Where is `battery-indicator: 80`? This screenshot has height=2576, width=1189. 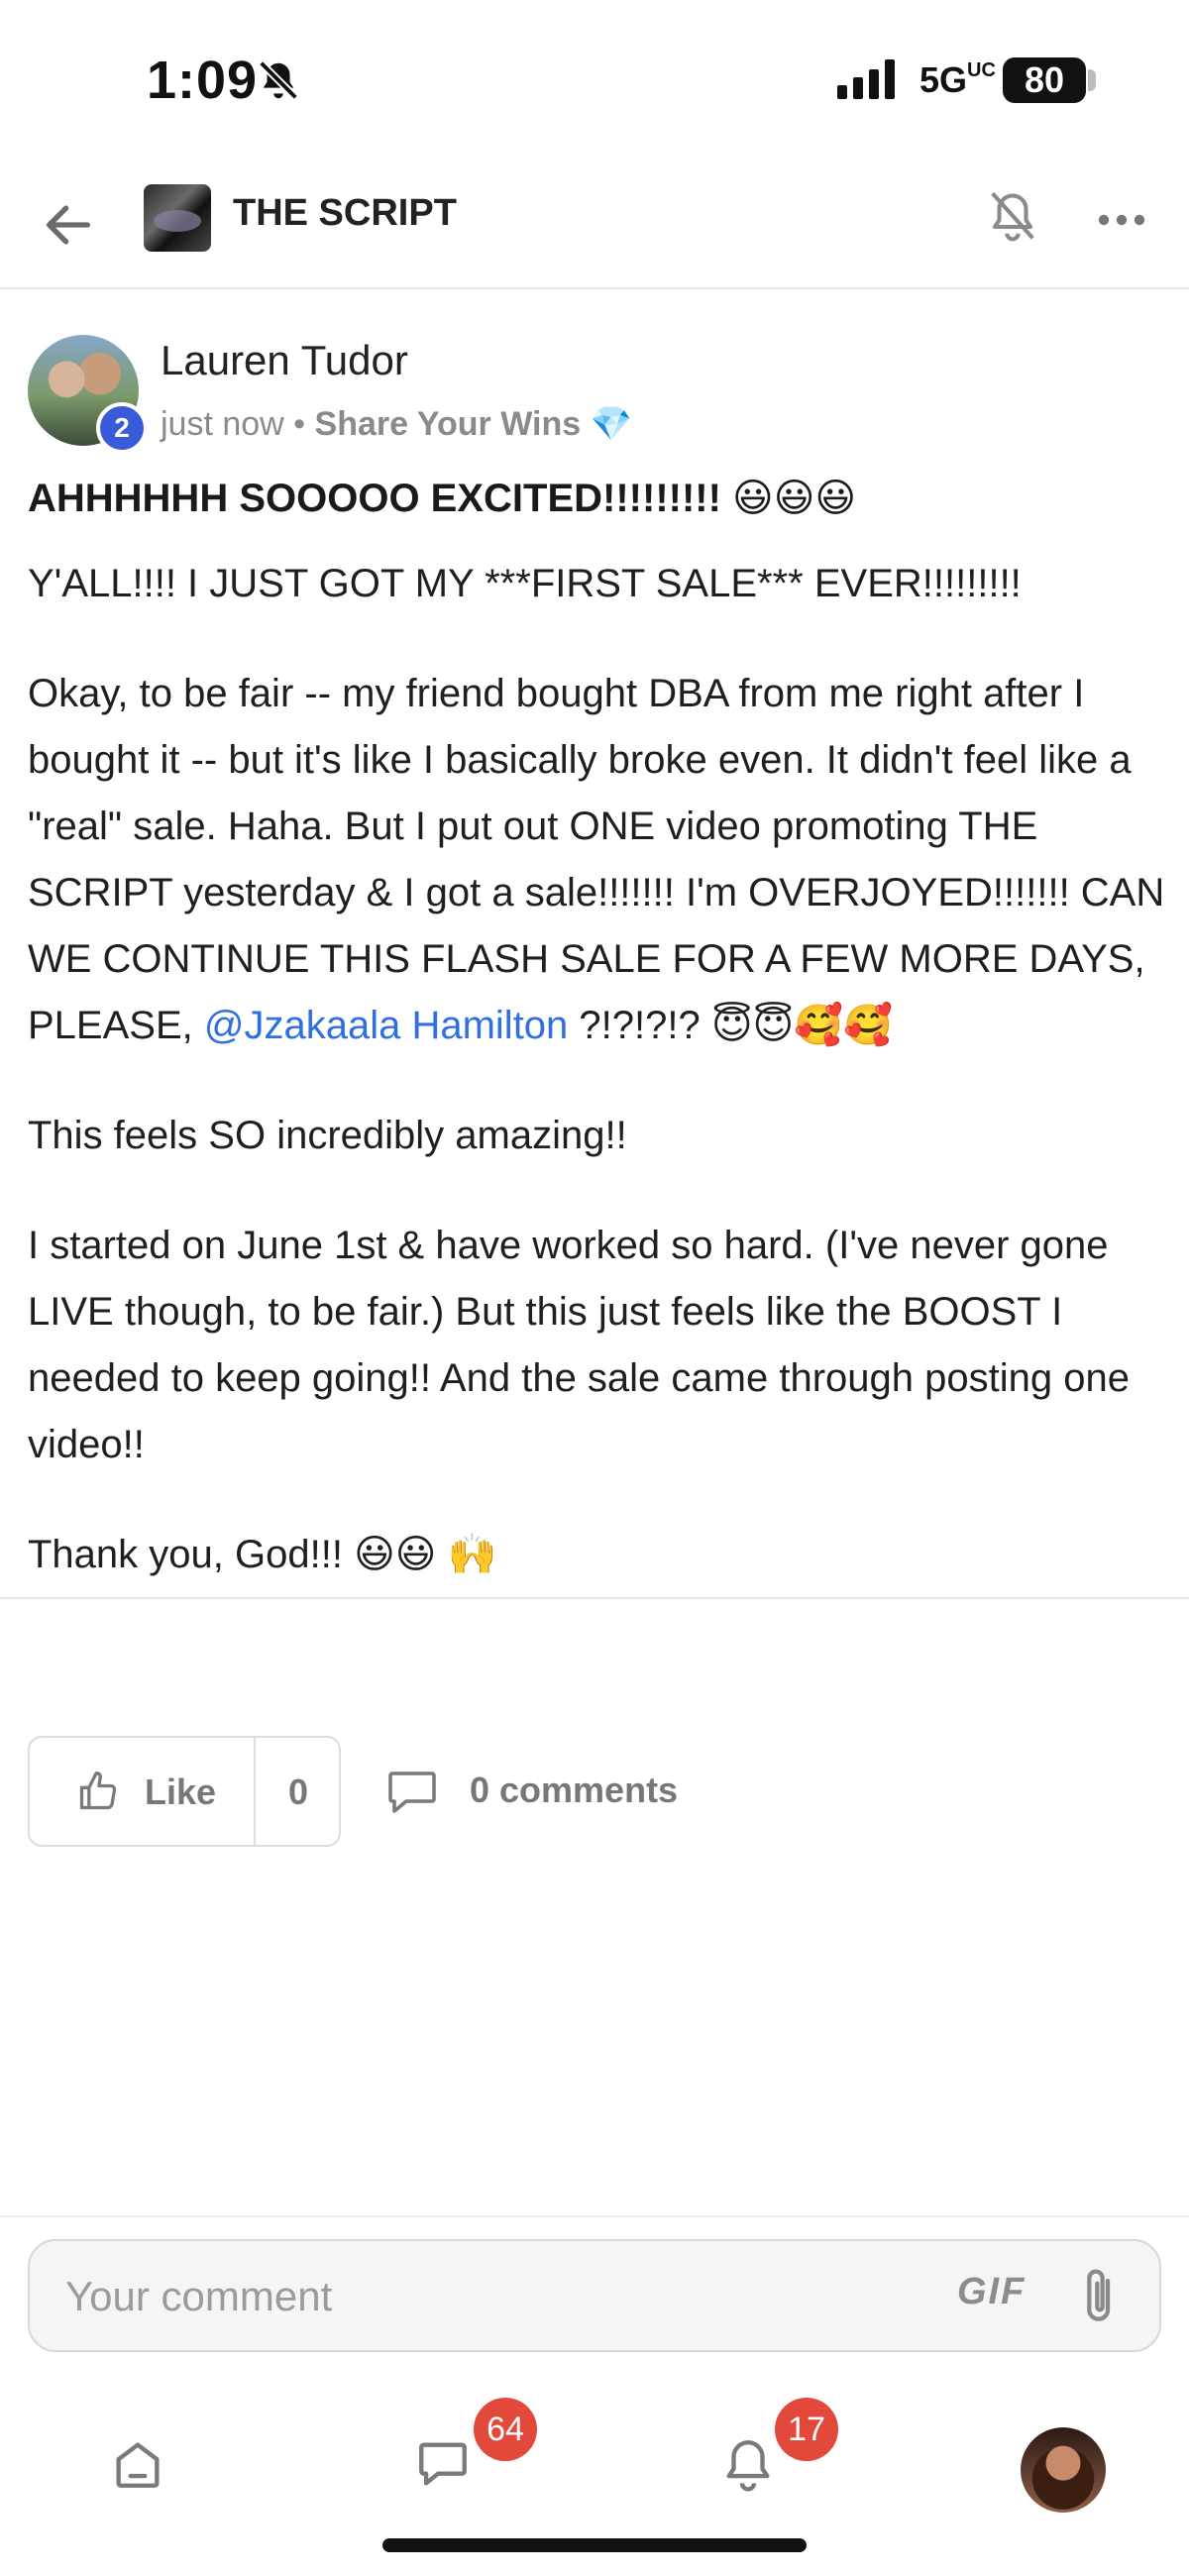 battery-indicator: 80 is located at coordinates (1044, 80).